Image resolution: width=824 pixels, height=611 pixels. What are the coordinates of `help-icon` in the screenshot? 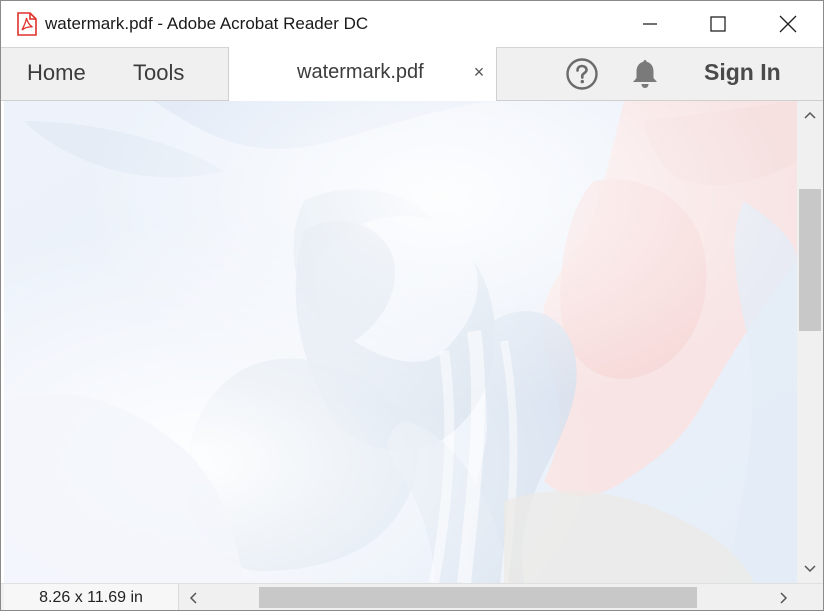 It's located at (582, 74).